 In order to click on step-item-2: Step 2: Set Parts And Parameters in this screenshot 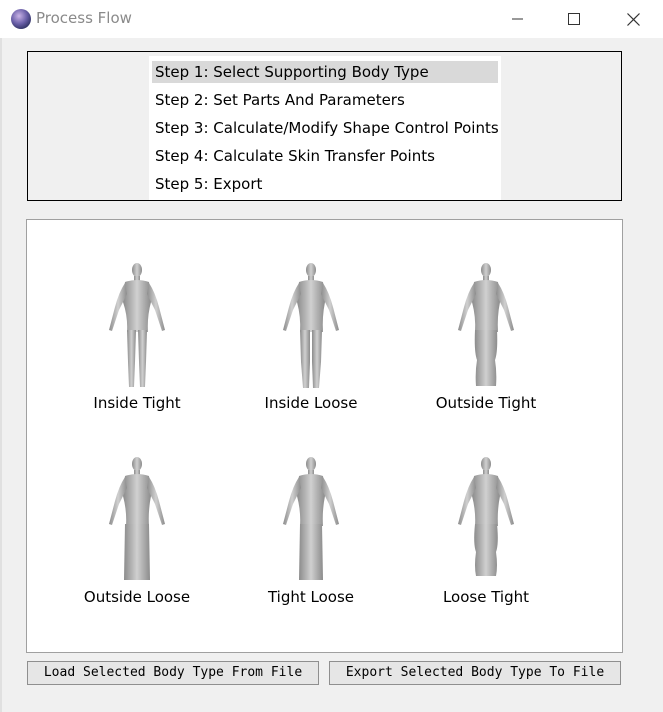, I will do `click(325, 100)`.